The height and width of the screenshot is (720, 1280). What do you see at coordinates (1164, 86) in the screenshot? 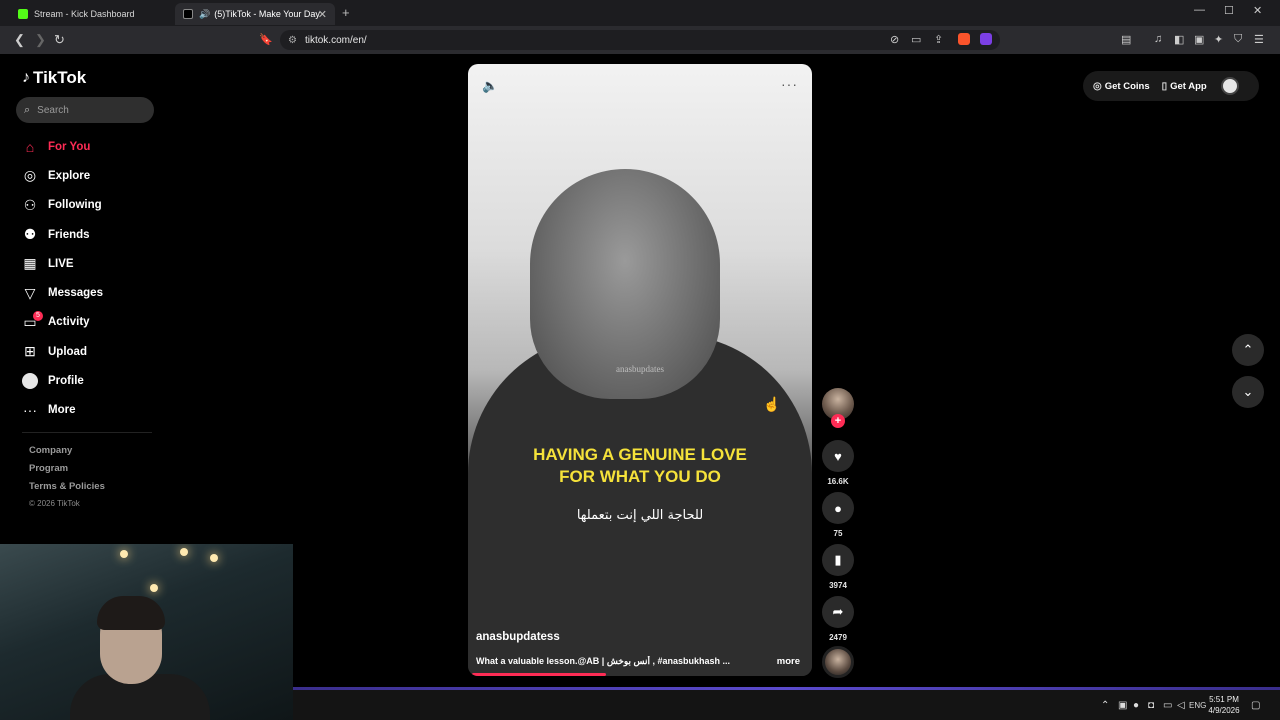
I see `phone-icon: ▯` at bounding box center [1164, 86].